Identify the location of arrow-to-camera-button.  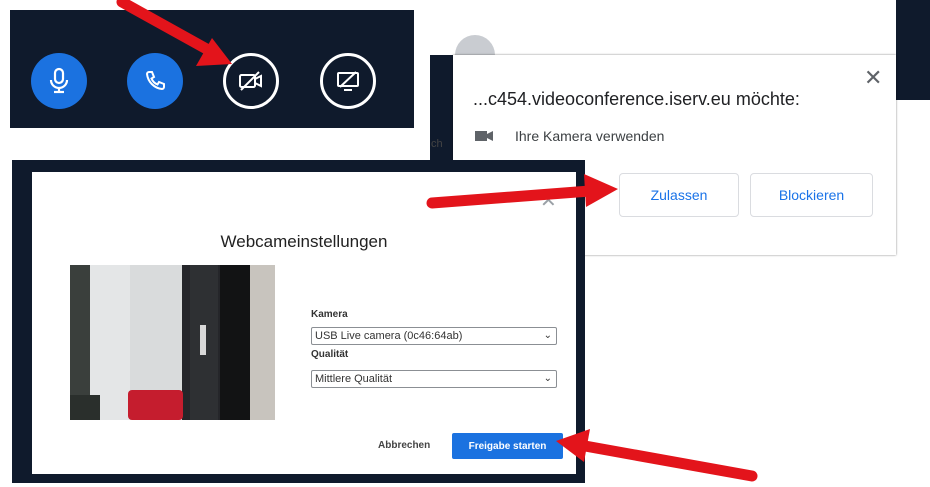
(174, 33).